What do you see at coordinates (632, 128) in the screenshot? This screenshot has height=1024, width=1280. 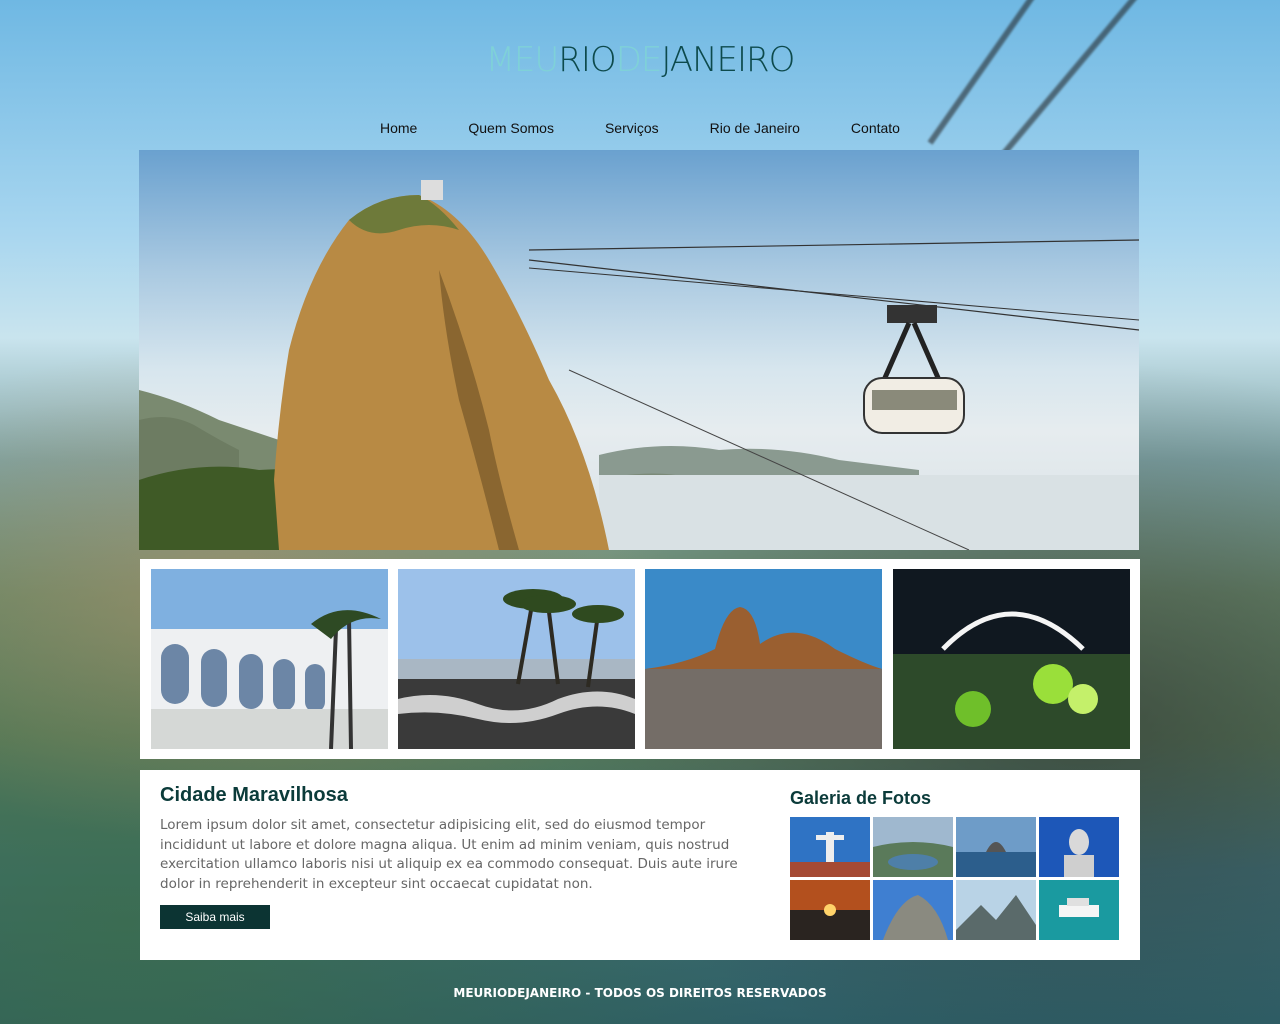 I see `nav-item-servicos: Serviços` at bounding box center [632, 128].